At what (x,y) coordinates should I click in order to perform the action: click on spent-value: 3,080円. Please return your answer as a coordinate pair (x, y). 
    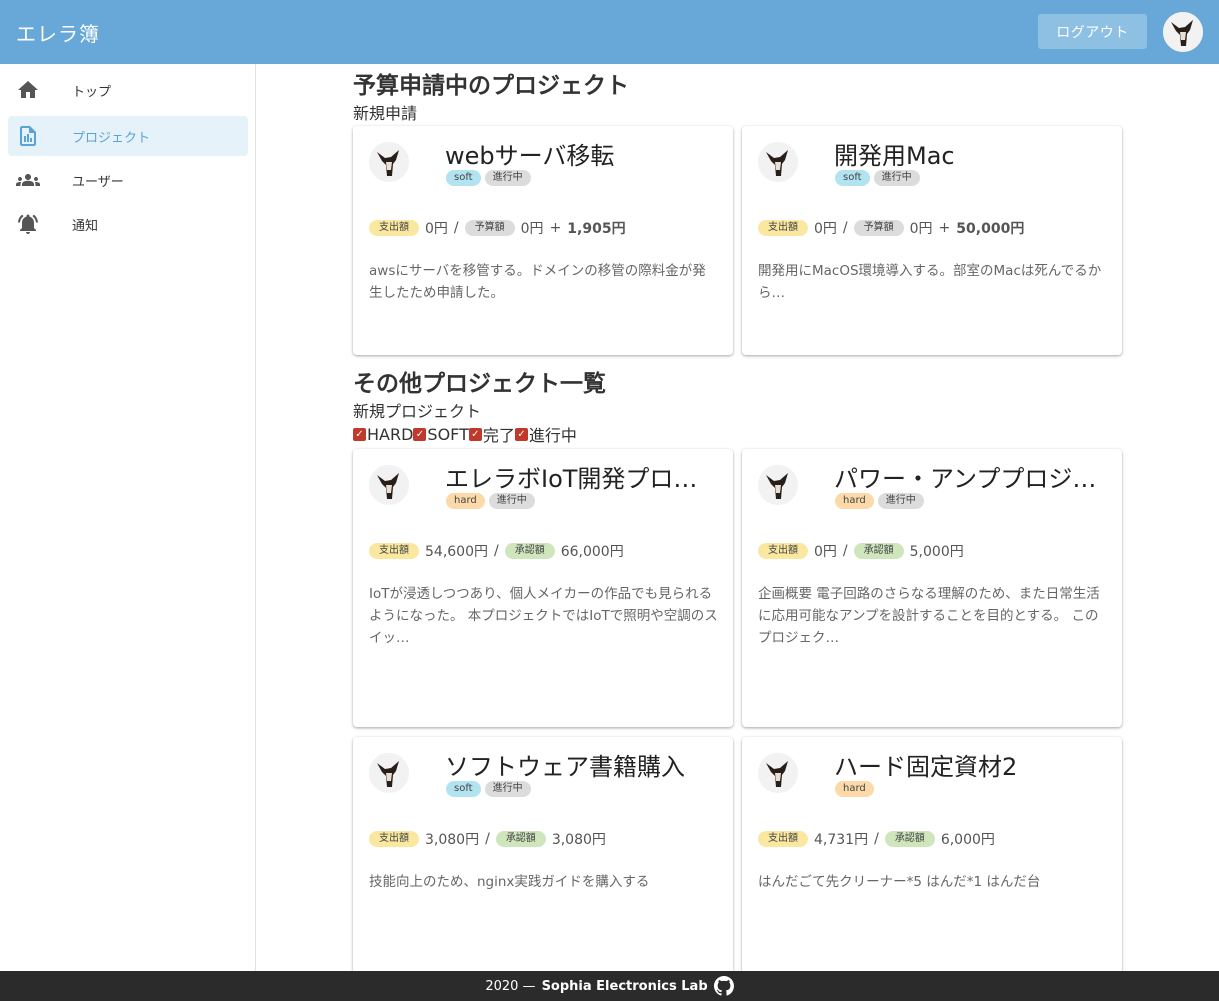
    Looking at the image, I should click on (452, 840).